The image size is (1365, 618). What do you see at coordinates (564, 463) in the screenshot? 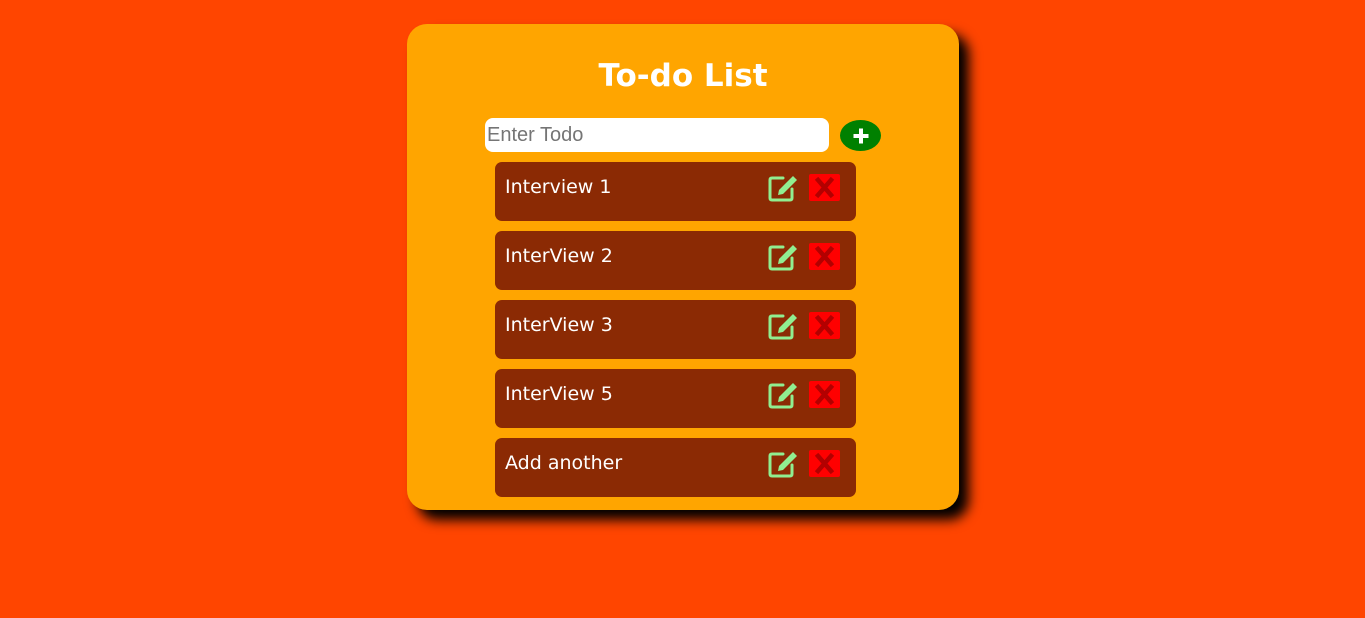
I see `todo-text: Add another` at bounding box center [564, 463].